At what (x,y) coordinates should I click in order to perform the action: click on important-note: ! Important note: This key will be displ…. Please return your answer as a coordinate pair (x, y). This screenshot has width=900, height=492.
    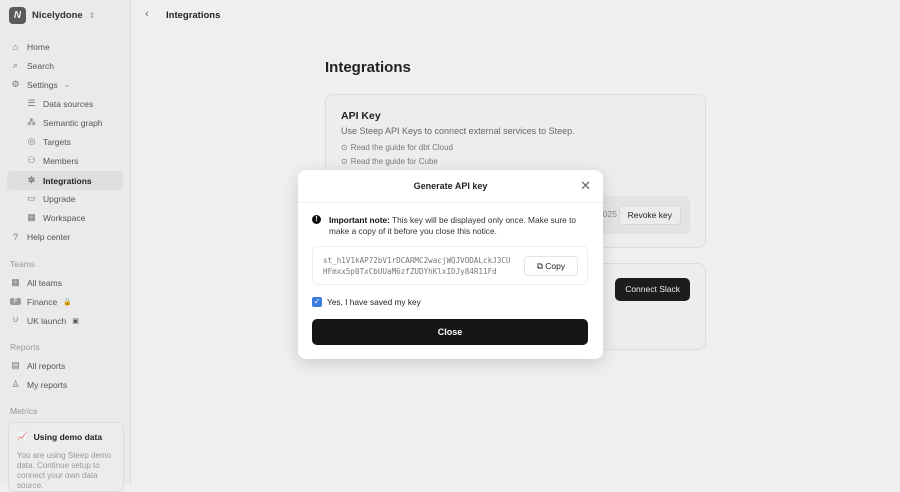
    Looking at the image, I should click on (448, 226).